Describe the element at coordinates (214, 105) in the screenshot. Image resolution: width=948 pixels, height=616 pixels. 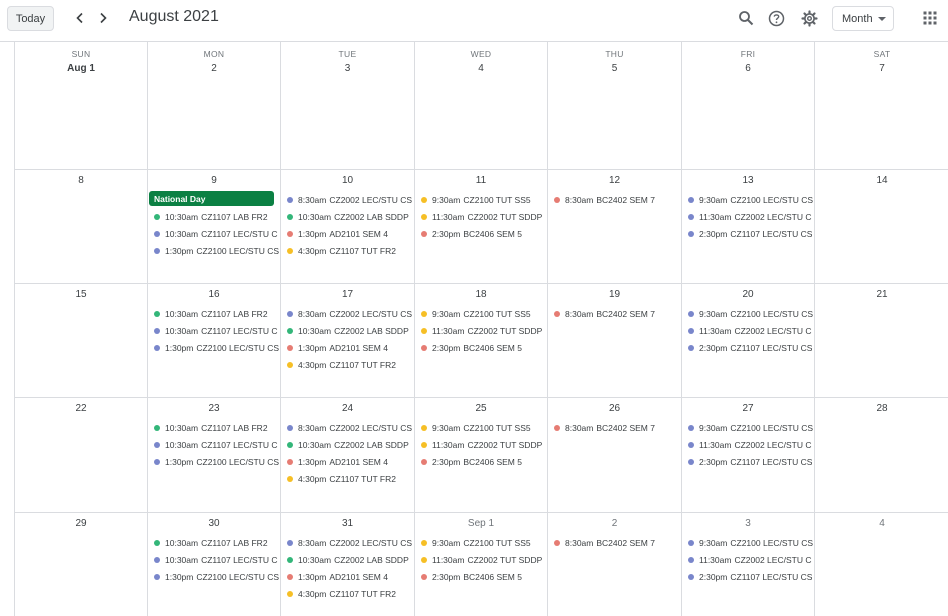
I see `day-cell: MON 2` at that location.